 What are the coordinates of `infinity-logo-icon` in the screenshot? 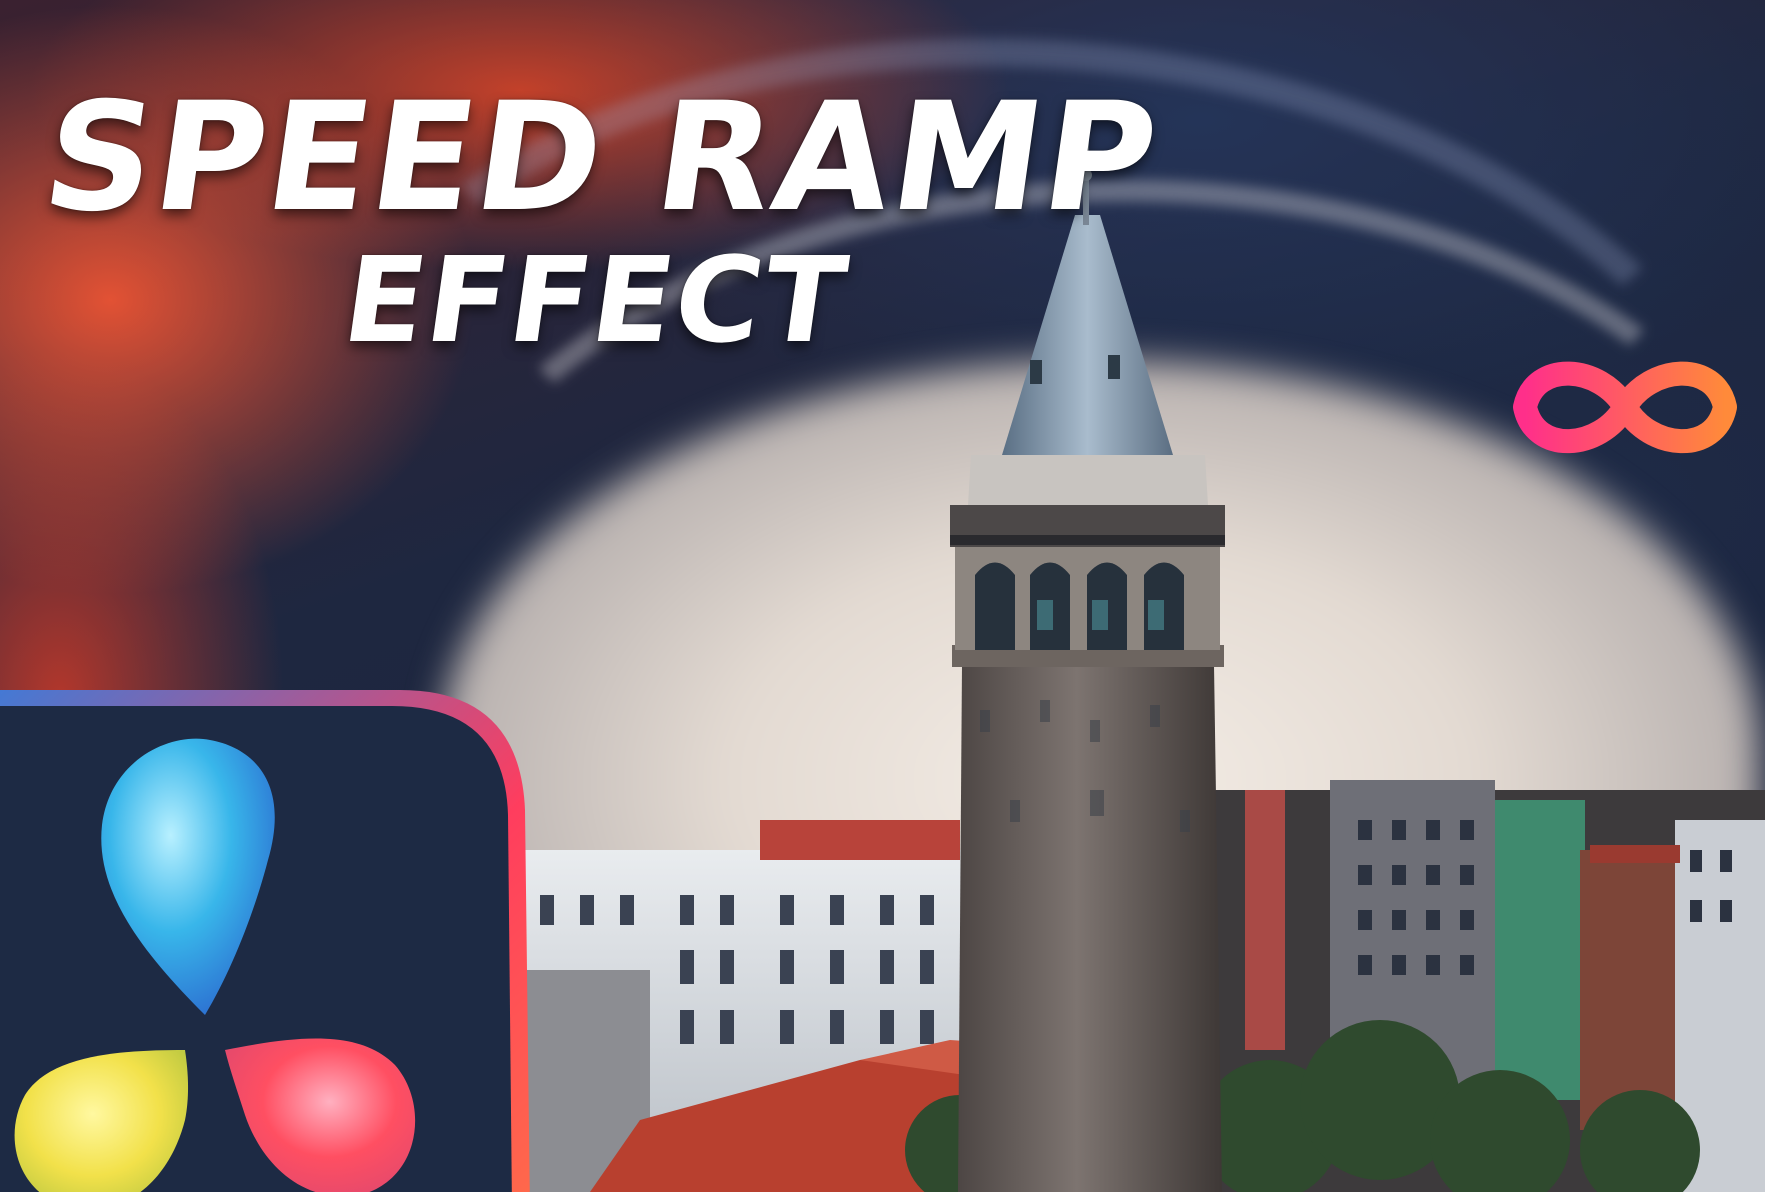 It's located at (1625, 407).